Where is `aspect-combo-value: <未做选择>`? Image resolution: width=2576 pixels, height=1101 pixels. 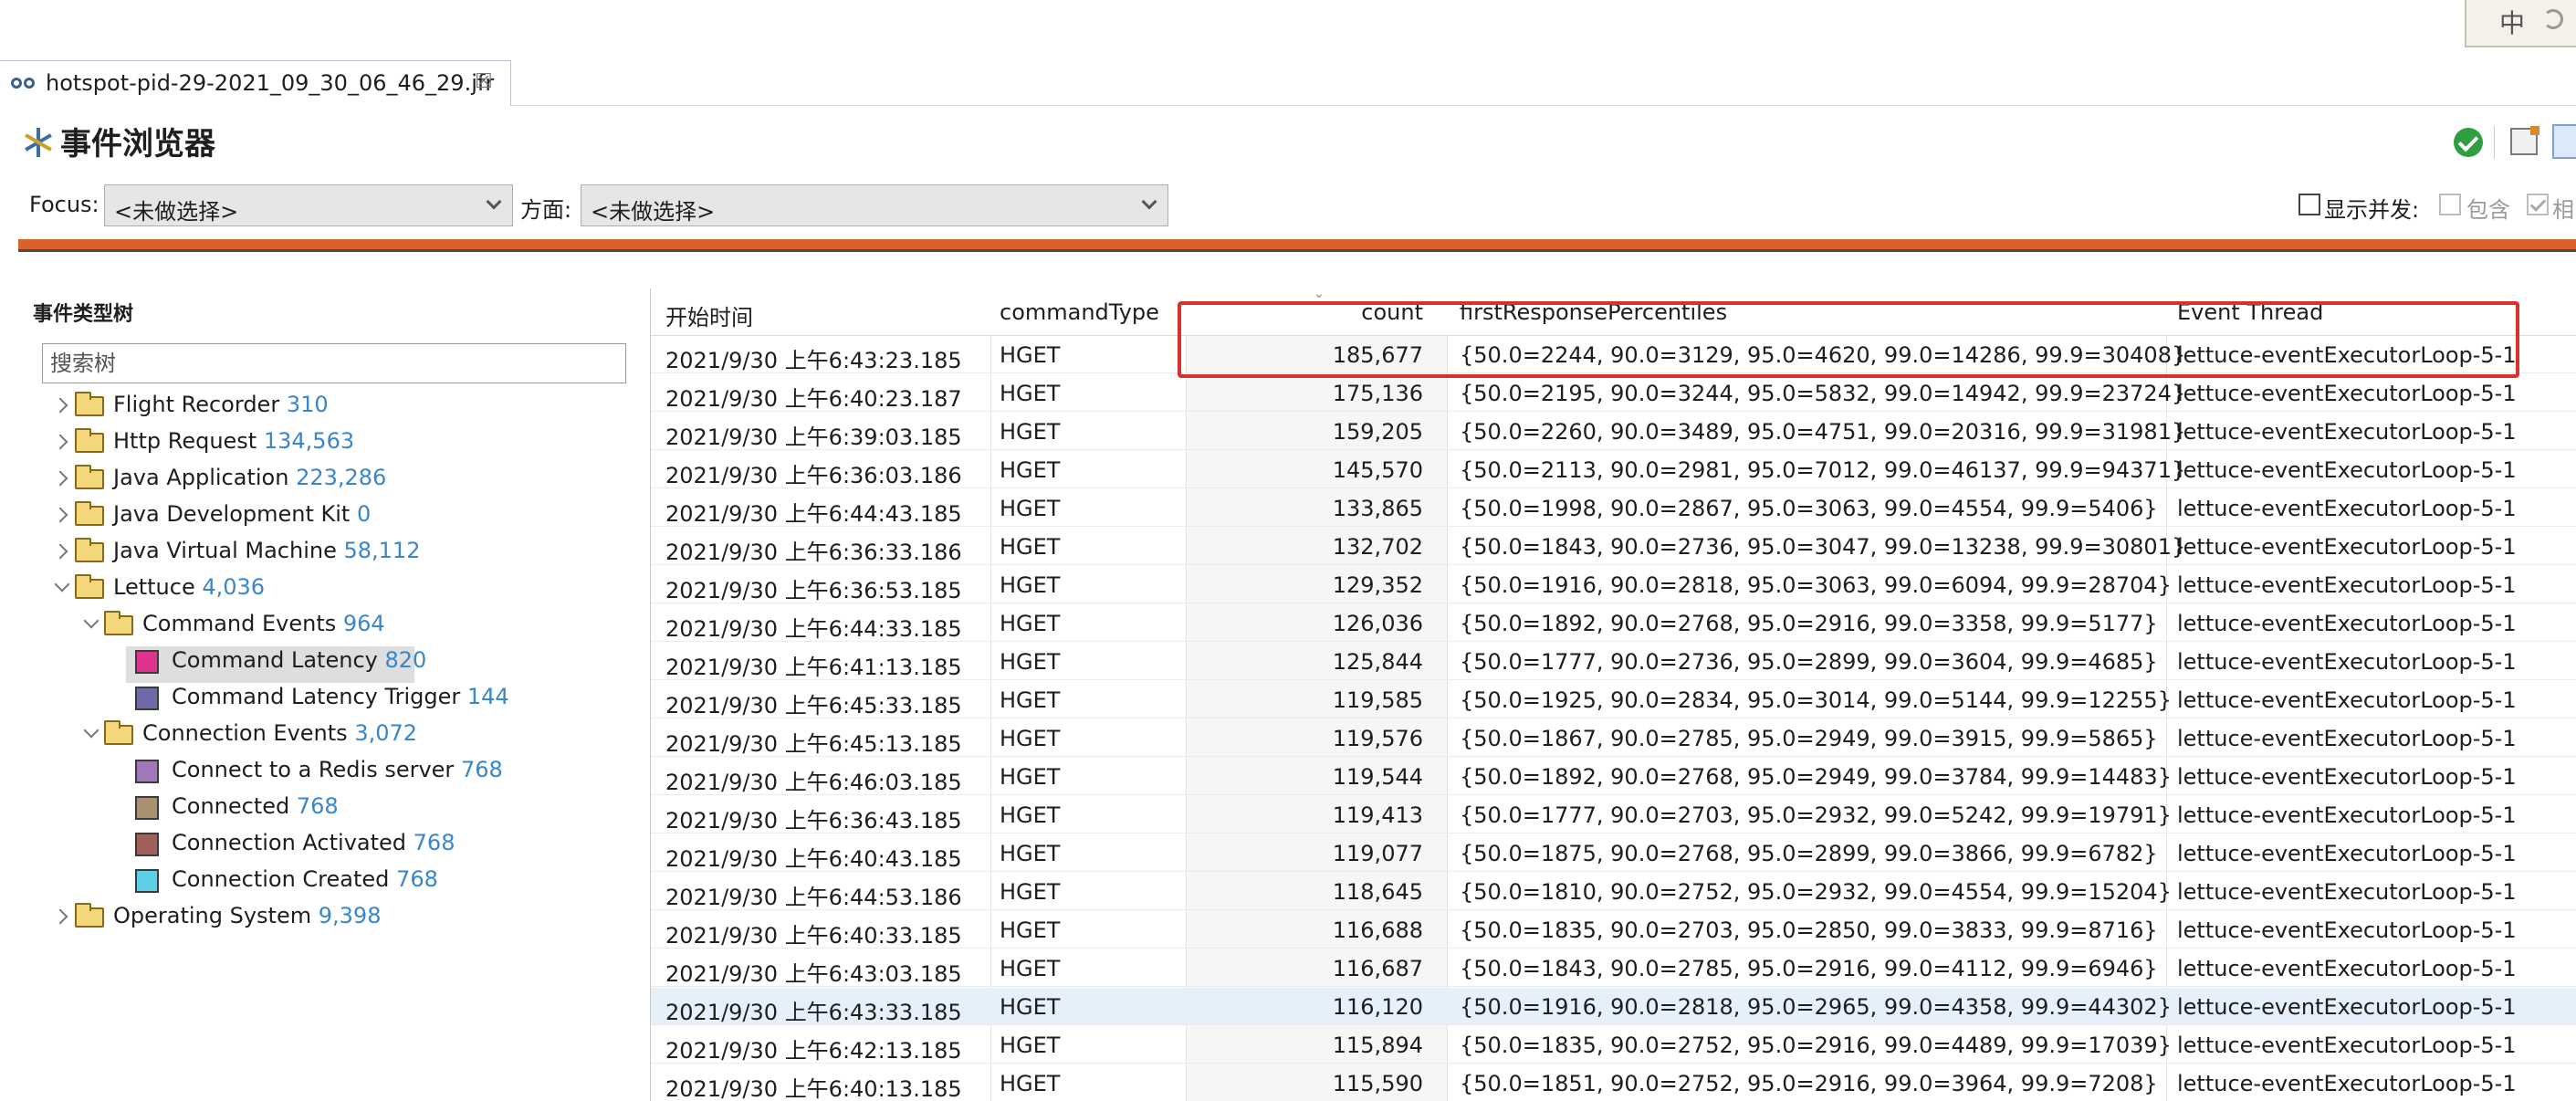
aspect-combo-value: <未做选择> is located at coordinates (653, 212).